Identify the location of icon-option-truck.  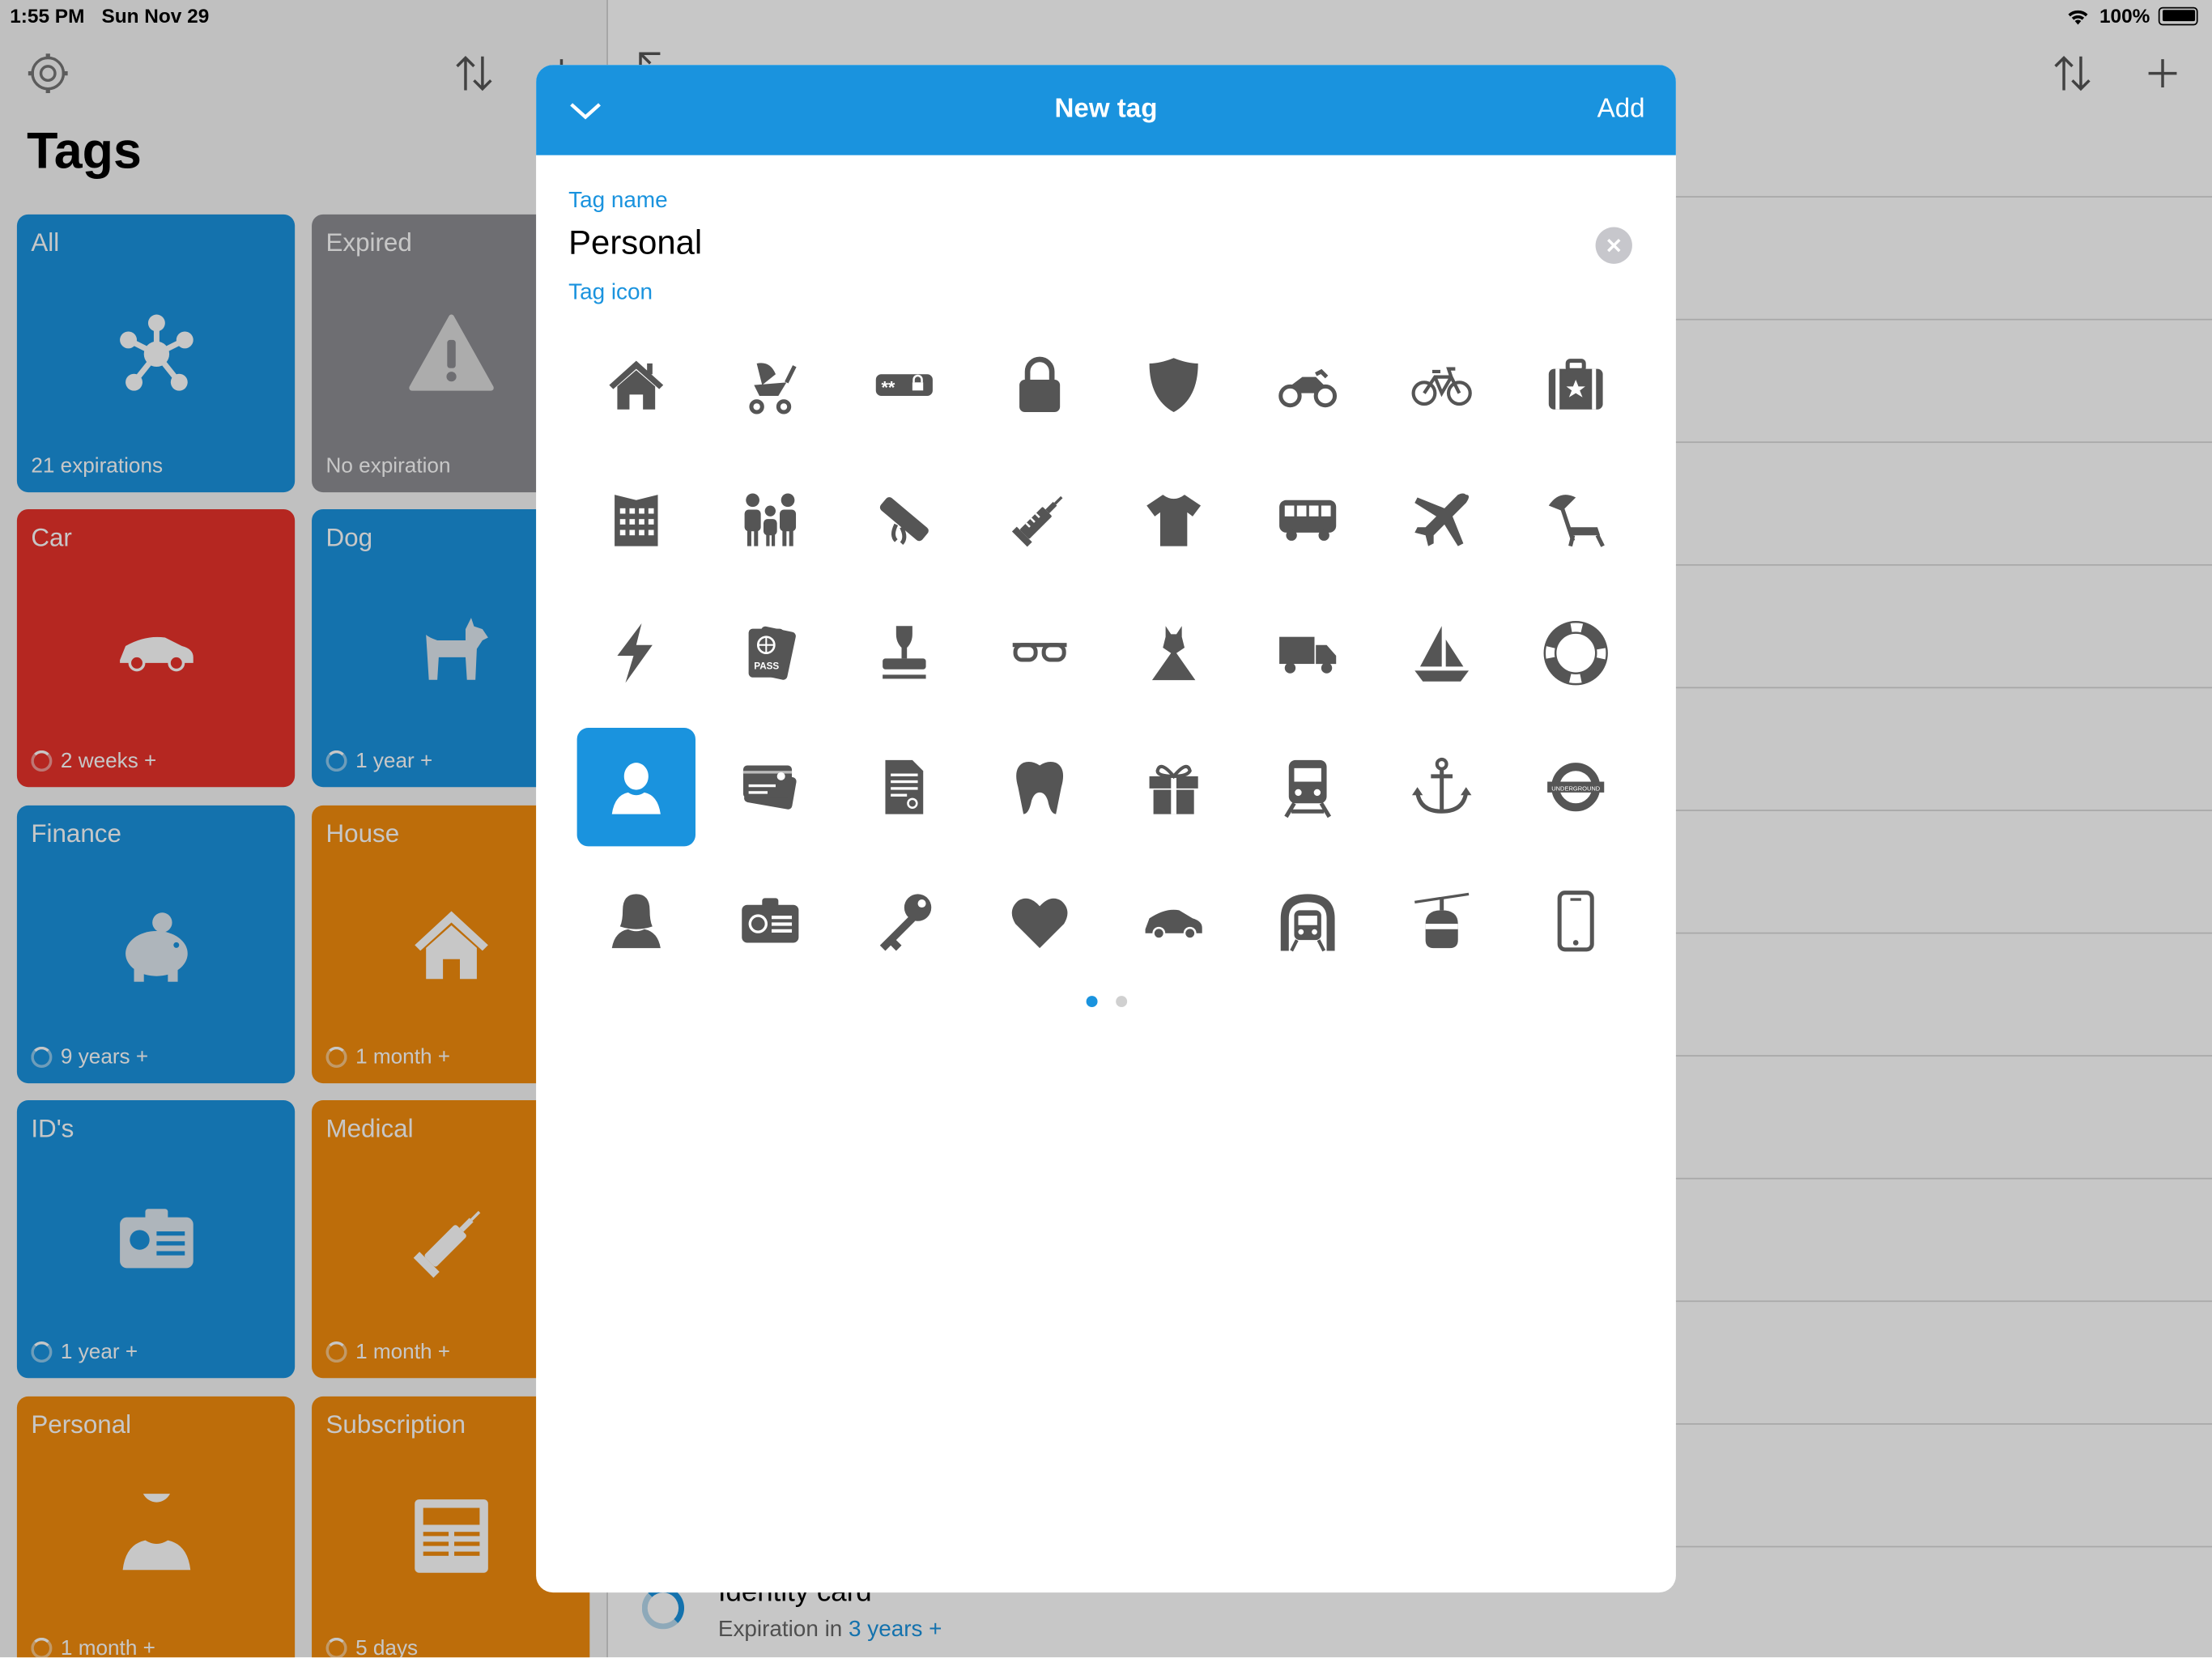
(1308, 653).